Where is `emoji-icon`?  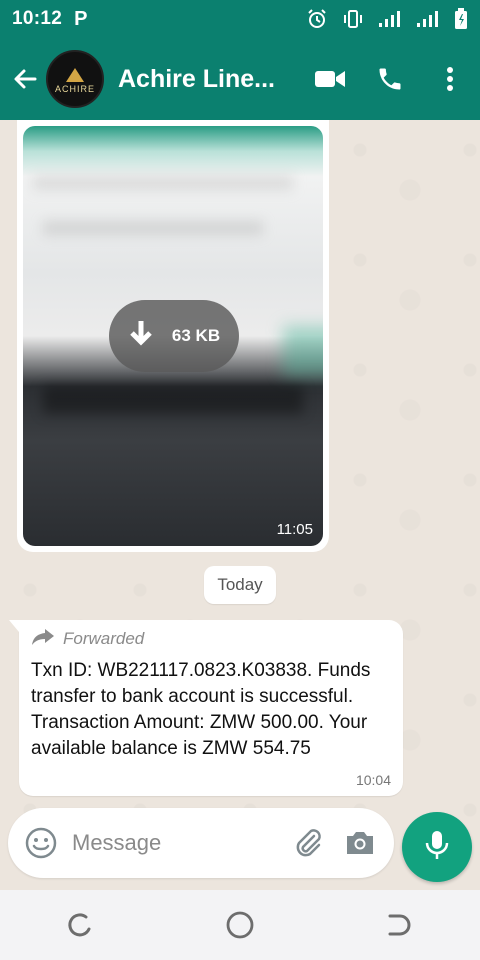
emoji-icon is located at coordinates (41, 843).